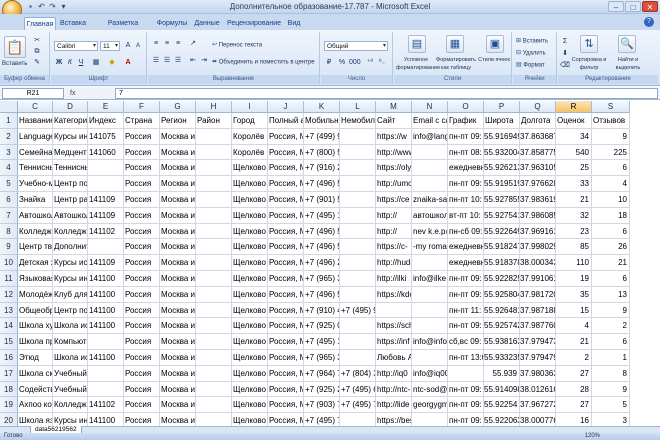 This screenshot has height=440, width=660. What do you see at coordinates (193, 44) in the screenshot?
I see `orientation-icon: ↗` at bounding box center [193, 44].